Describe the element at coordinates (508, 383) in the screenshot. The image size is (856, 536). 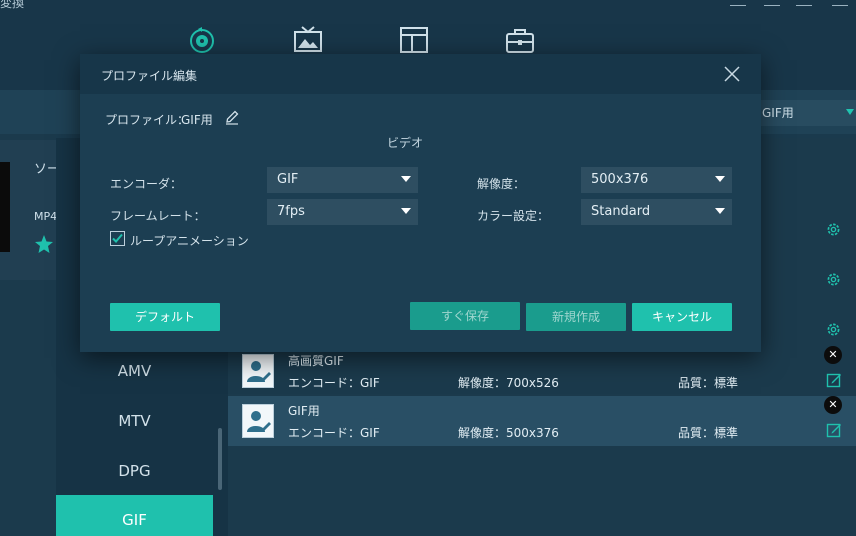
I see `profile-resolution: 解像度：700x526` at that location.